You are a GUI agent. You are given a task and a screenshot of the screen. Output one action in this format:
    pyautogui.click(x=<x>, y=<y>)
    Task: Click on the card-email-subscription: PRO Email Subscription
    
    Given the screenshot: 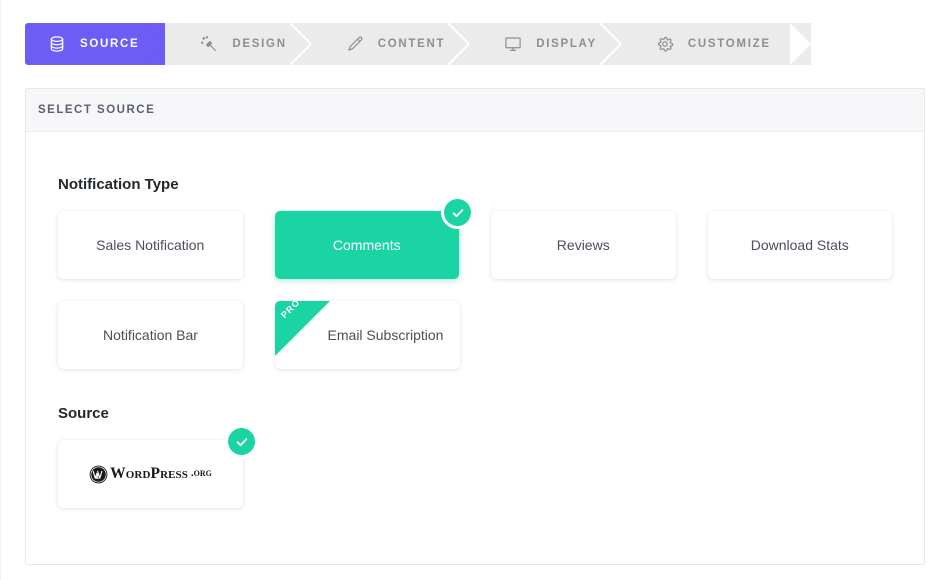 What is the action you would take?
    pyautogui.click(x=367, y=335)
    